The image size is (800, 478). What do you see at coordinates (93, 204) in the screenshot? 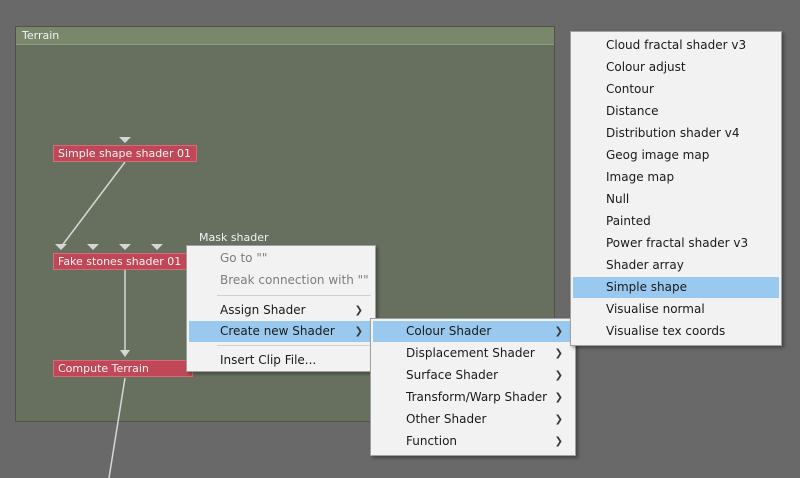
I see `wire-simple-to-fake` at bounding box center [93, 204].